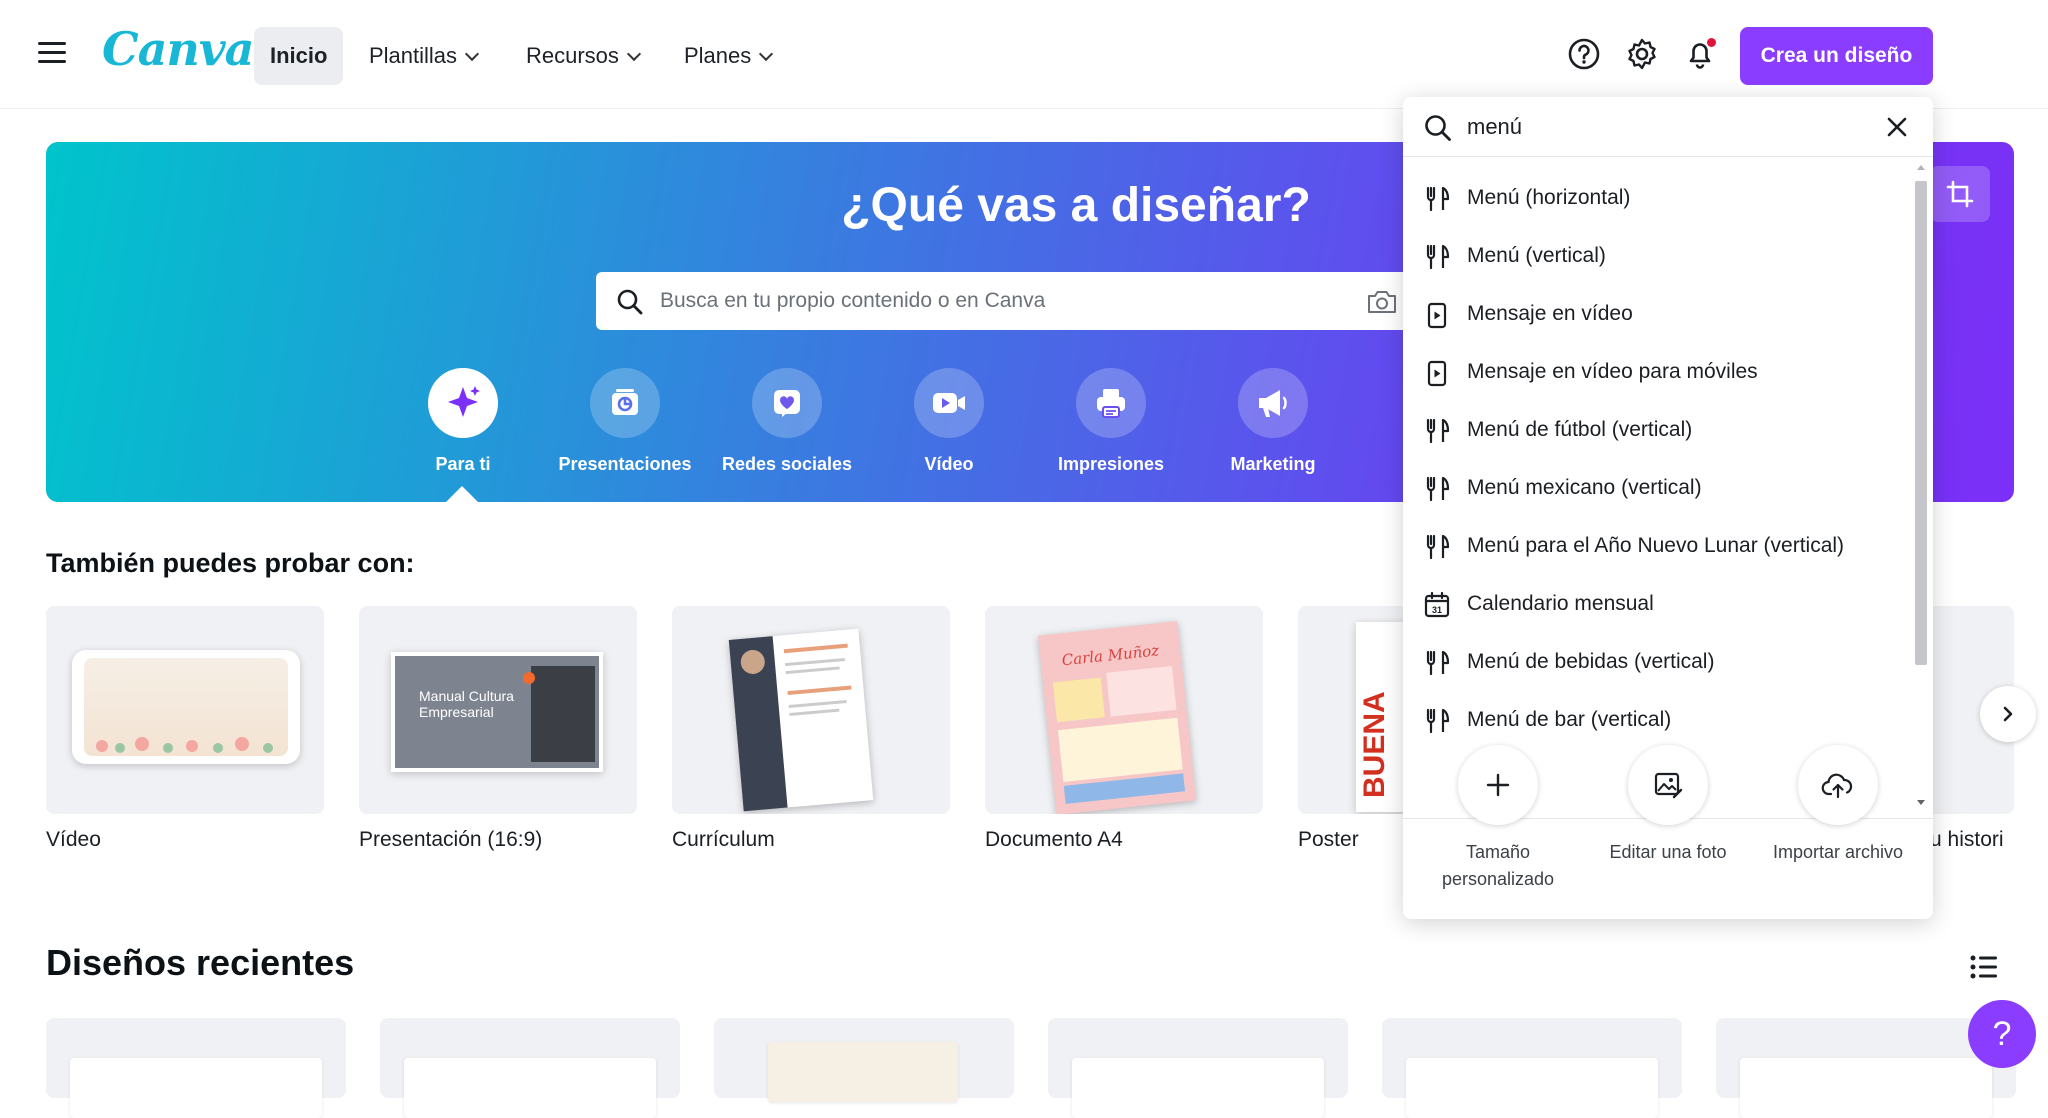 The height and width of the screenshot is (1118, 2048). I want to click on category-redes-sociales: Redes sociales, so click(787, 421).